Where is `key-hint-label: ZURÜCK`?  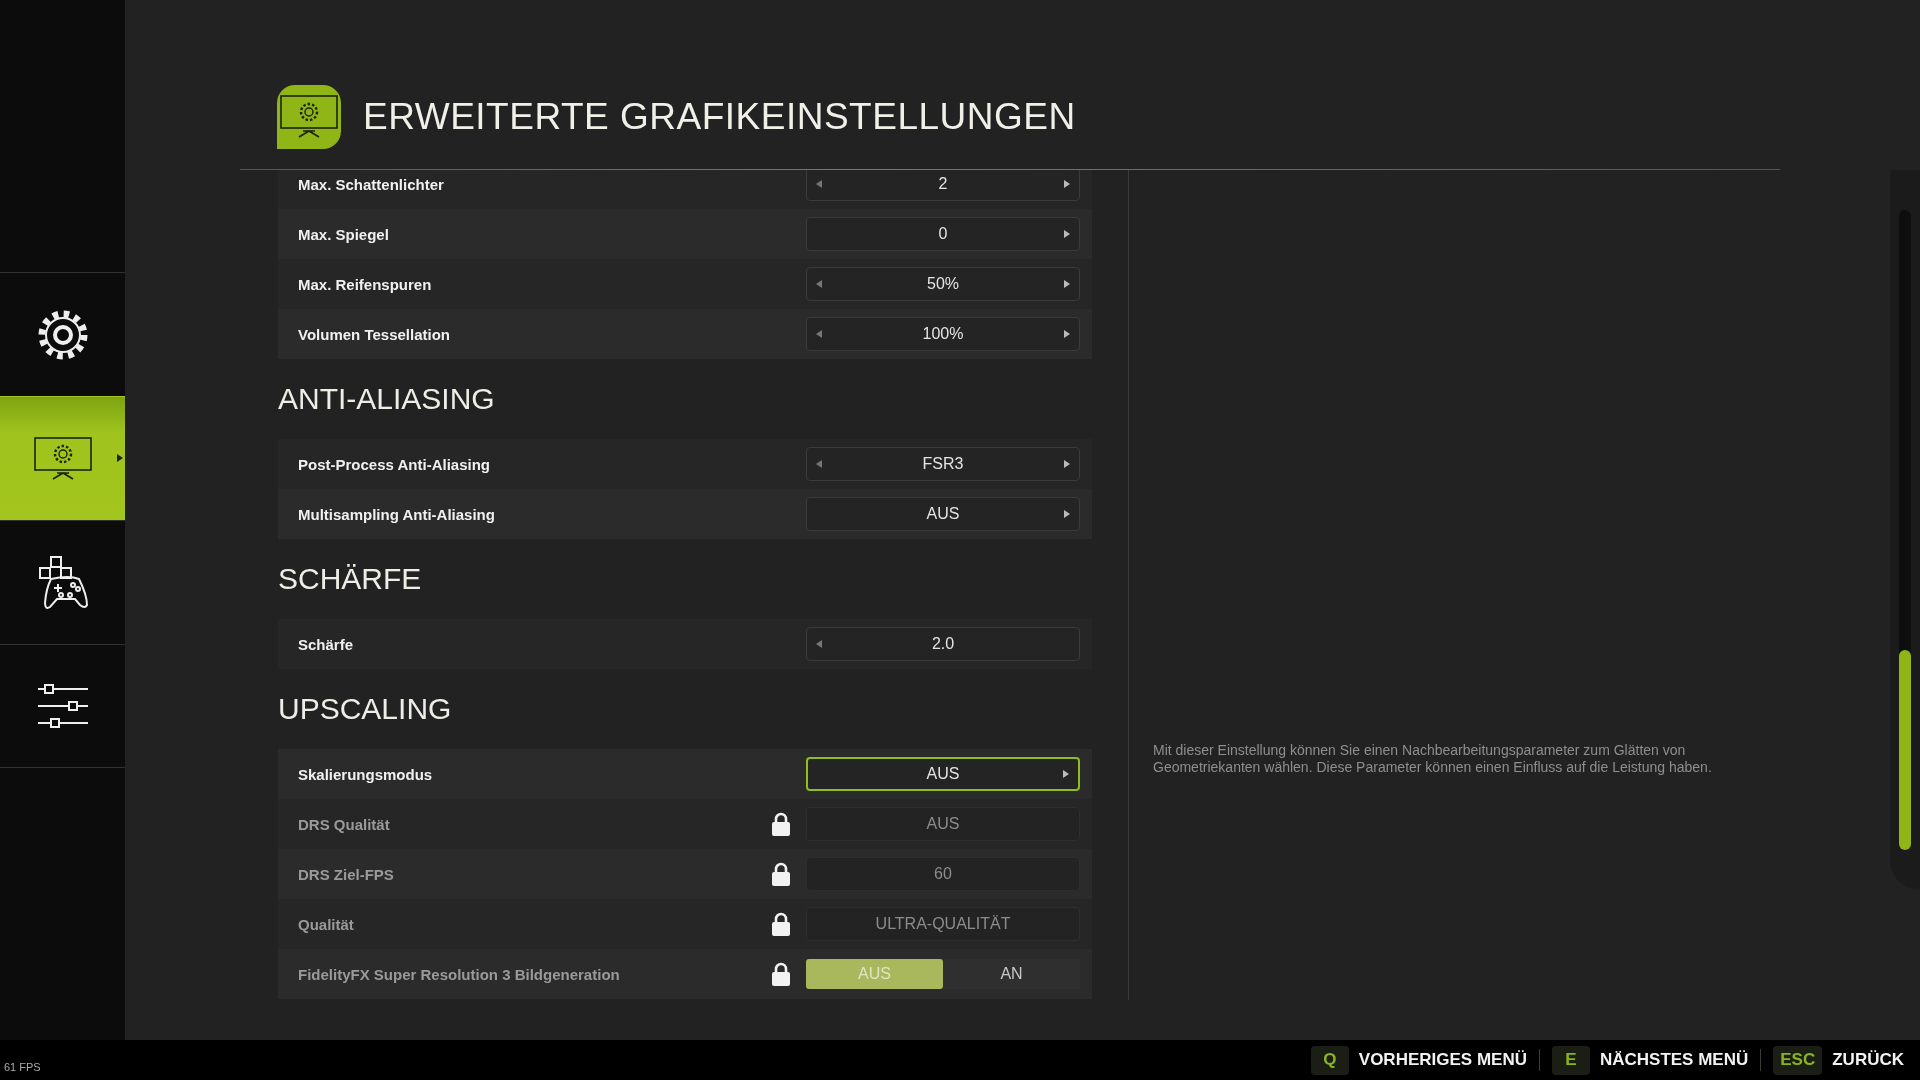
key-hint-label: ZURÜCK is located at coordinates (1868, 1060).